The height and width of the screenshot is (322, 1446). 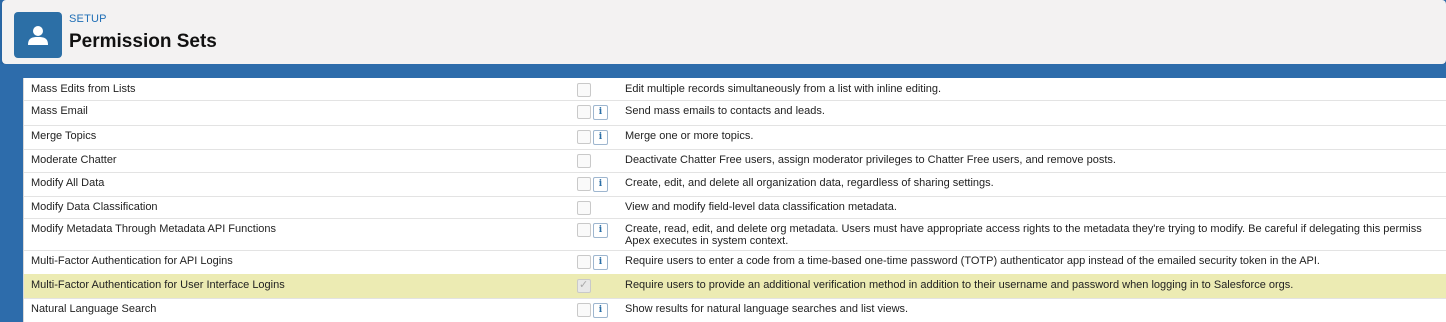 What do you see at coordinates (83, 89) in the screenshot?
I see `permission-name: Mass Edits from Lists` at bounding box center [83, 89].